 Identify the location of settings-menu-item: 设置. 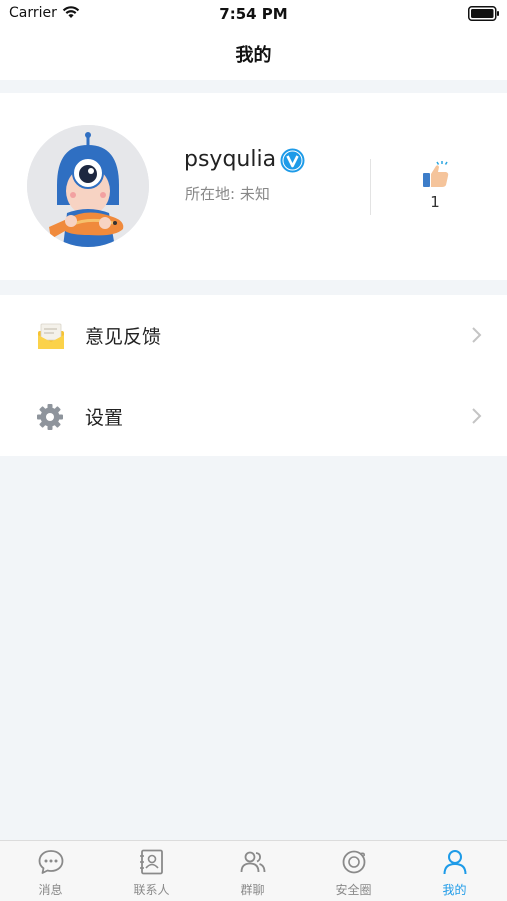
(253, 416).